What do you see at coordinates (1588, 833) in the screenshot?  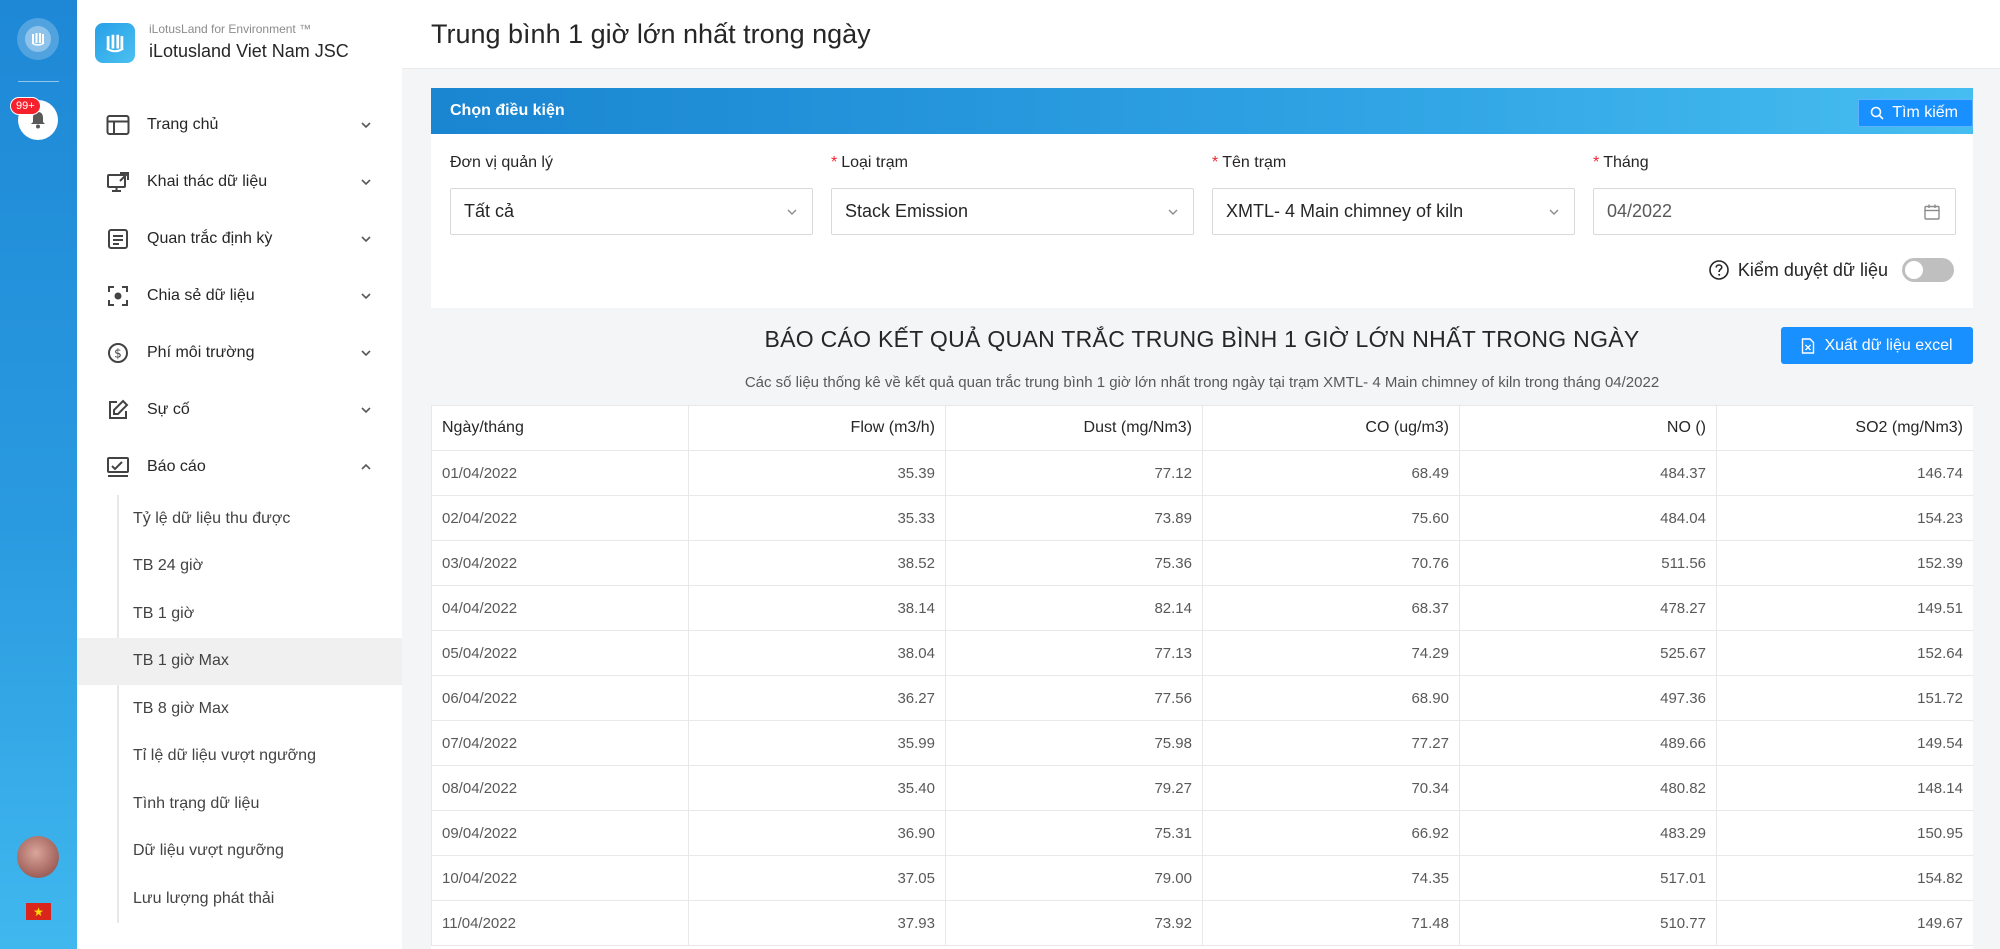 I see `no-cell: 483.29` at bounding box center [1588, 833].